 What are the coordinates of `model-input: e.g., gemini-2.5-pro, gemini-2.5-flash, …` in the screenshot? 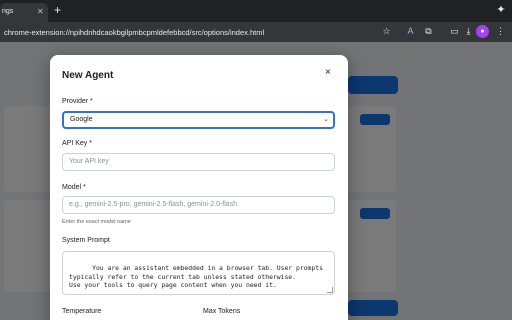 It's located at (198, 205).